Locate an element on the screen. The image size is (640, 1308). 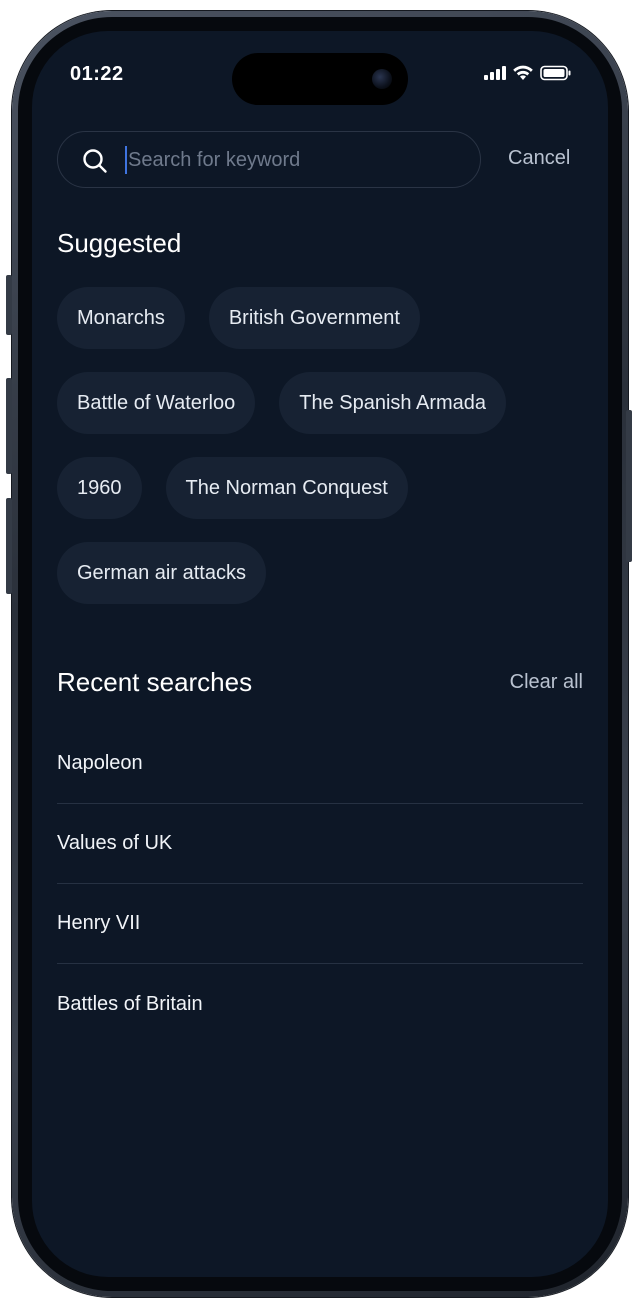
chip-row: Battle of Waterloo The Spanish Armada is located at coordinates (322, 403).